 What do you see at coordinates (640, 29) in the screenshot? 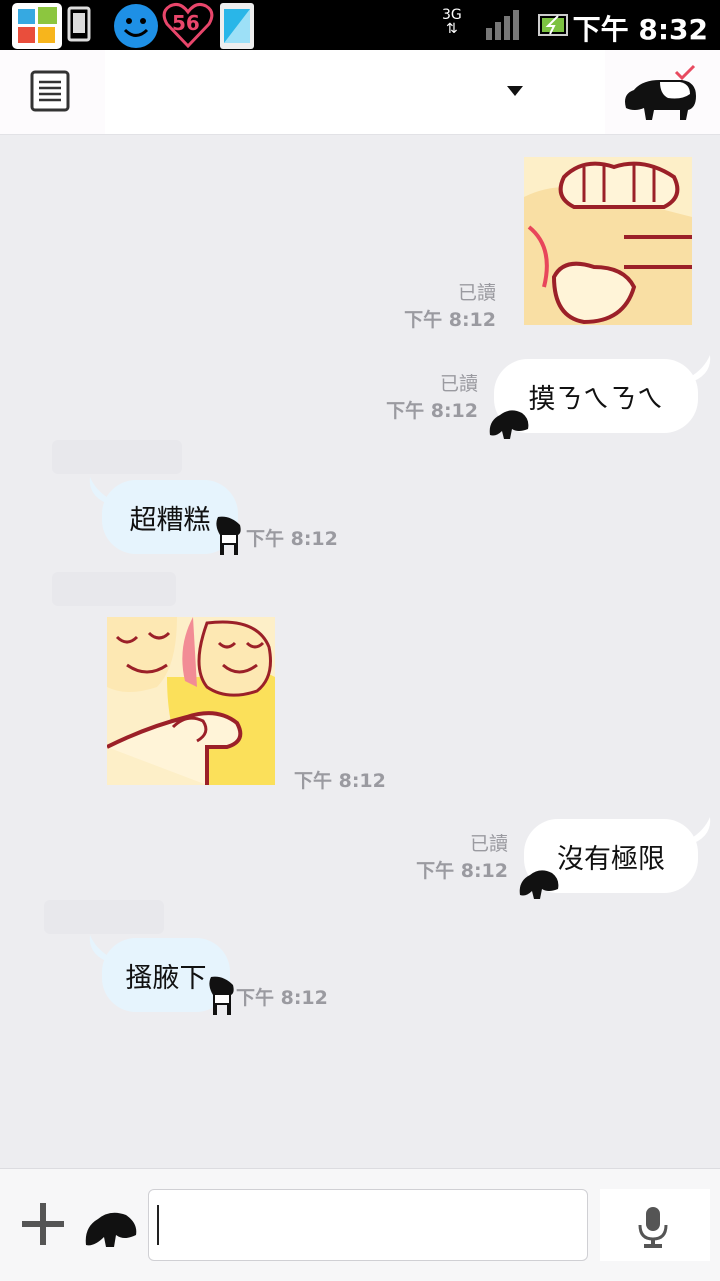
I see `clock: 下午 8:32` at bounding box center [640, 29].